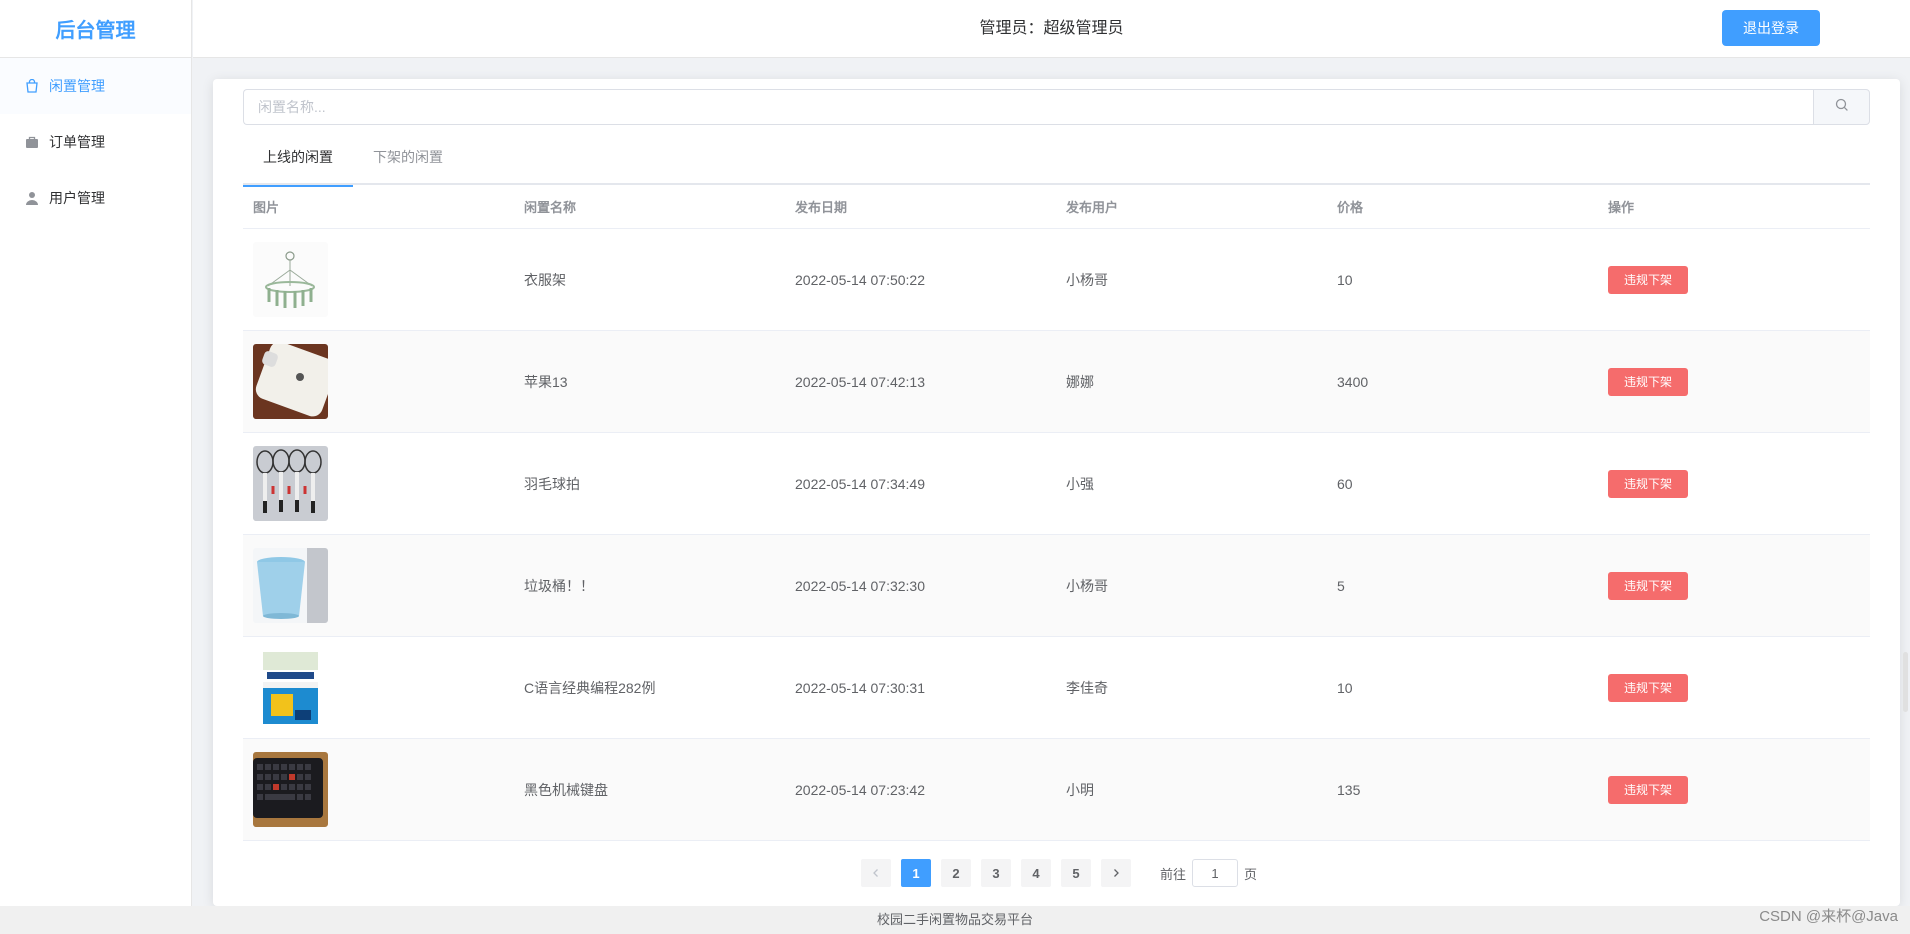 The width and height of the screenshot is (1910, 934). I want to click on sidebar-item-idle-management: 闲置管理, so click(95, 86).